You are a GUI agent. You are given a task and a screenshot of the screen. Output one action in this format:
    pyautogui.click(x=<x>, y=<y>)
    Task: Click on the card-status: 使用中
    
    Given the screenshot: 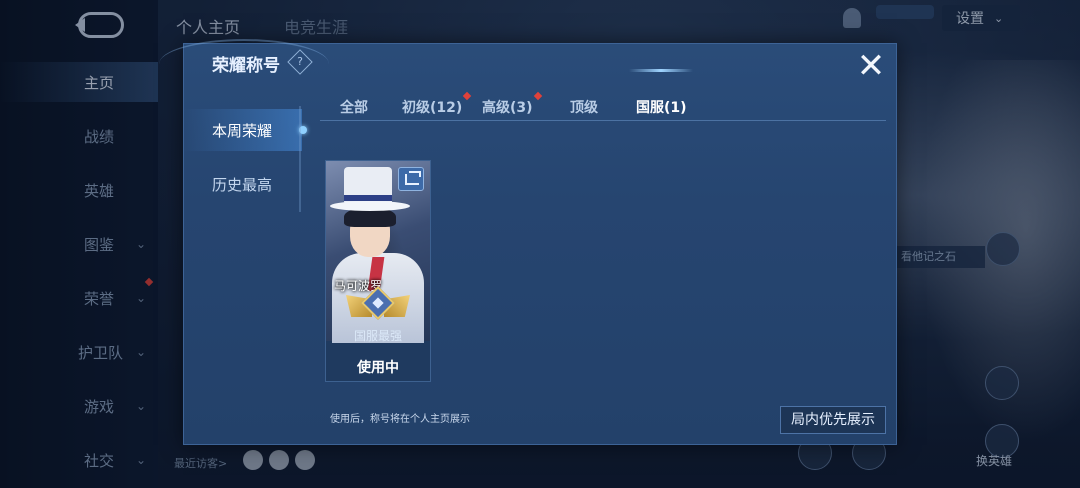 What is the action you would take?
    pyautogui.click(x=378, y=368)
    